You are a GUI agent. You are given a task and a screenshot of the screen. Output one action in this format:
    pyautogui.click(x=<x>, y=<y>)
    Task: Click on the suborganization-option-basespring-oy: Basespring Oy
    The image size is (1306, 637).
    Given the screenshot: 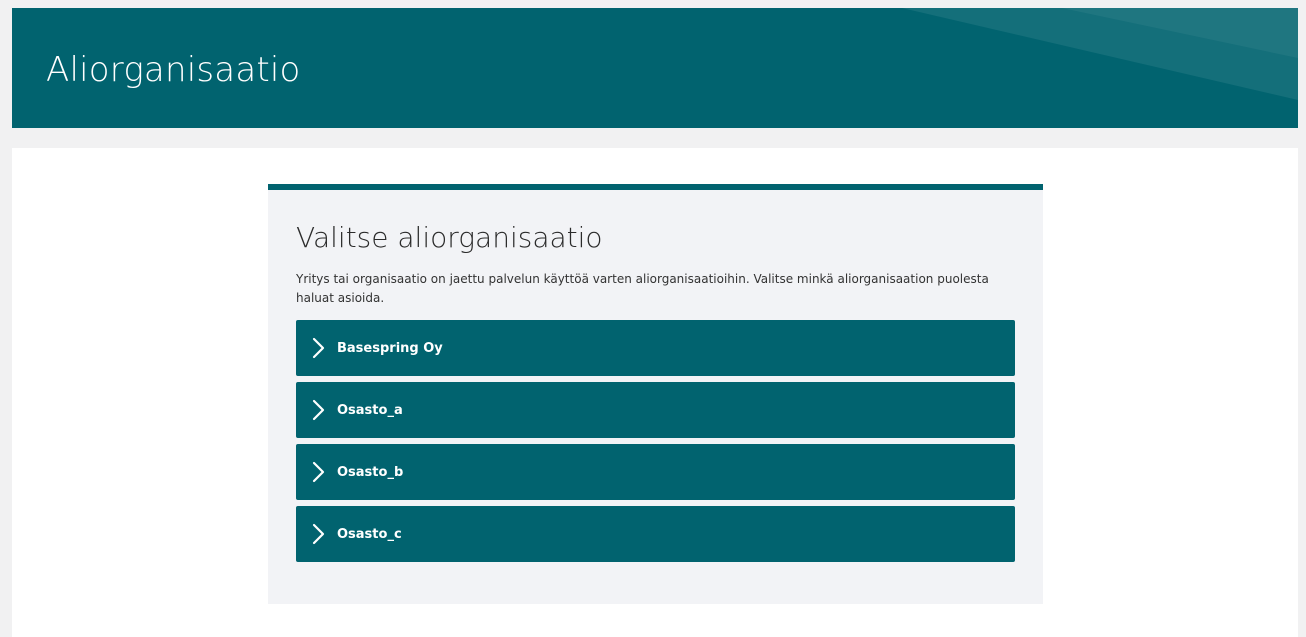 What is the action you would take?
    pyautogui.click(x=655, y=348)
    